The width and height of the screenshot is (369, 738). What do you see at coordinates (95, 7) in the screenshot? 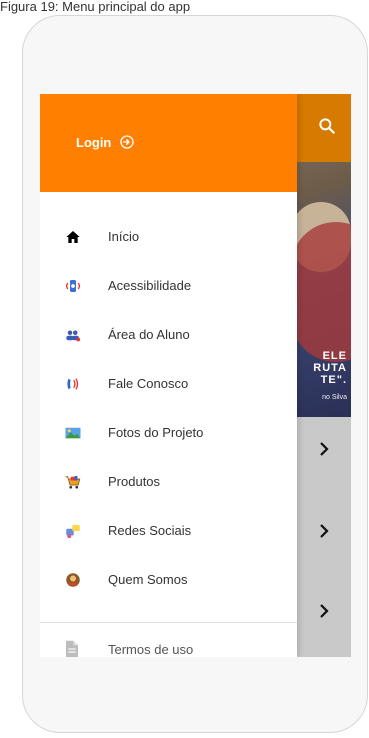
I see `figure-caption: Figura 19: Menu principal do app` at bounding box center [95, 7].